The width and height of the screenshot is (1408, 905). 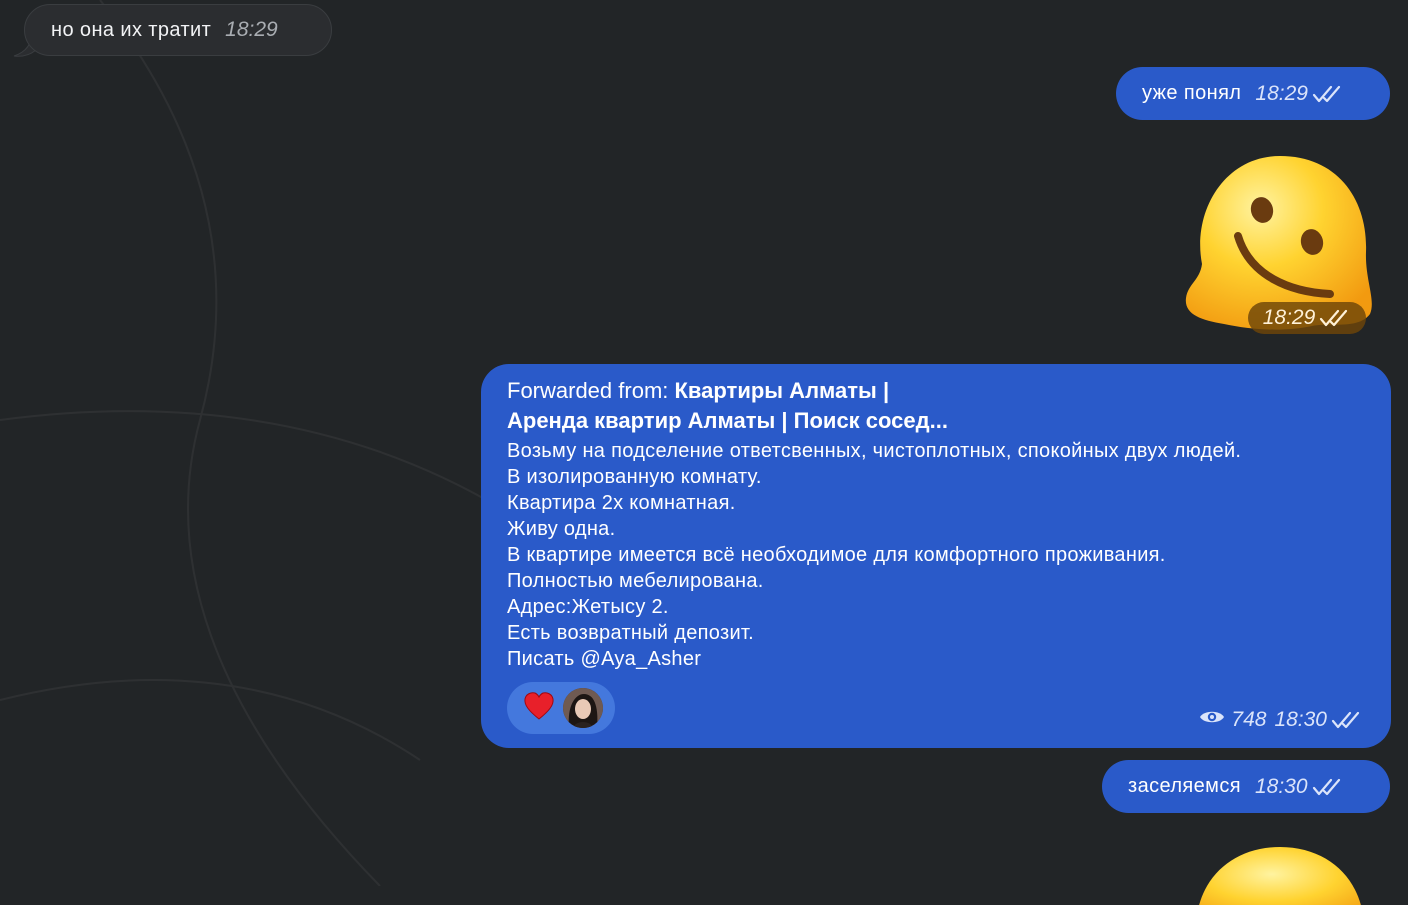 I want to click on message-meta: 748 18:30, so click(x=1281, y=720).